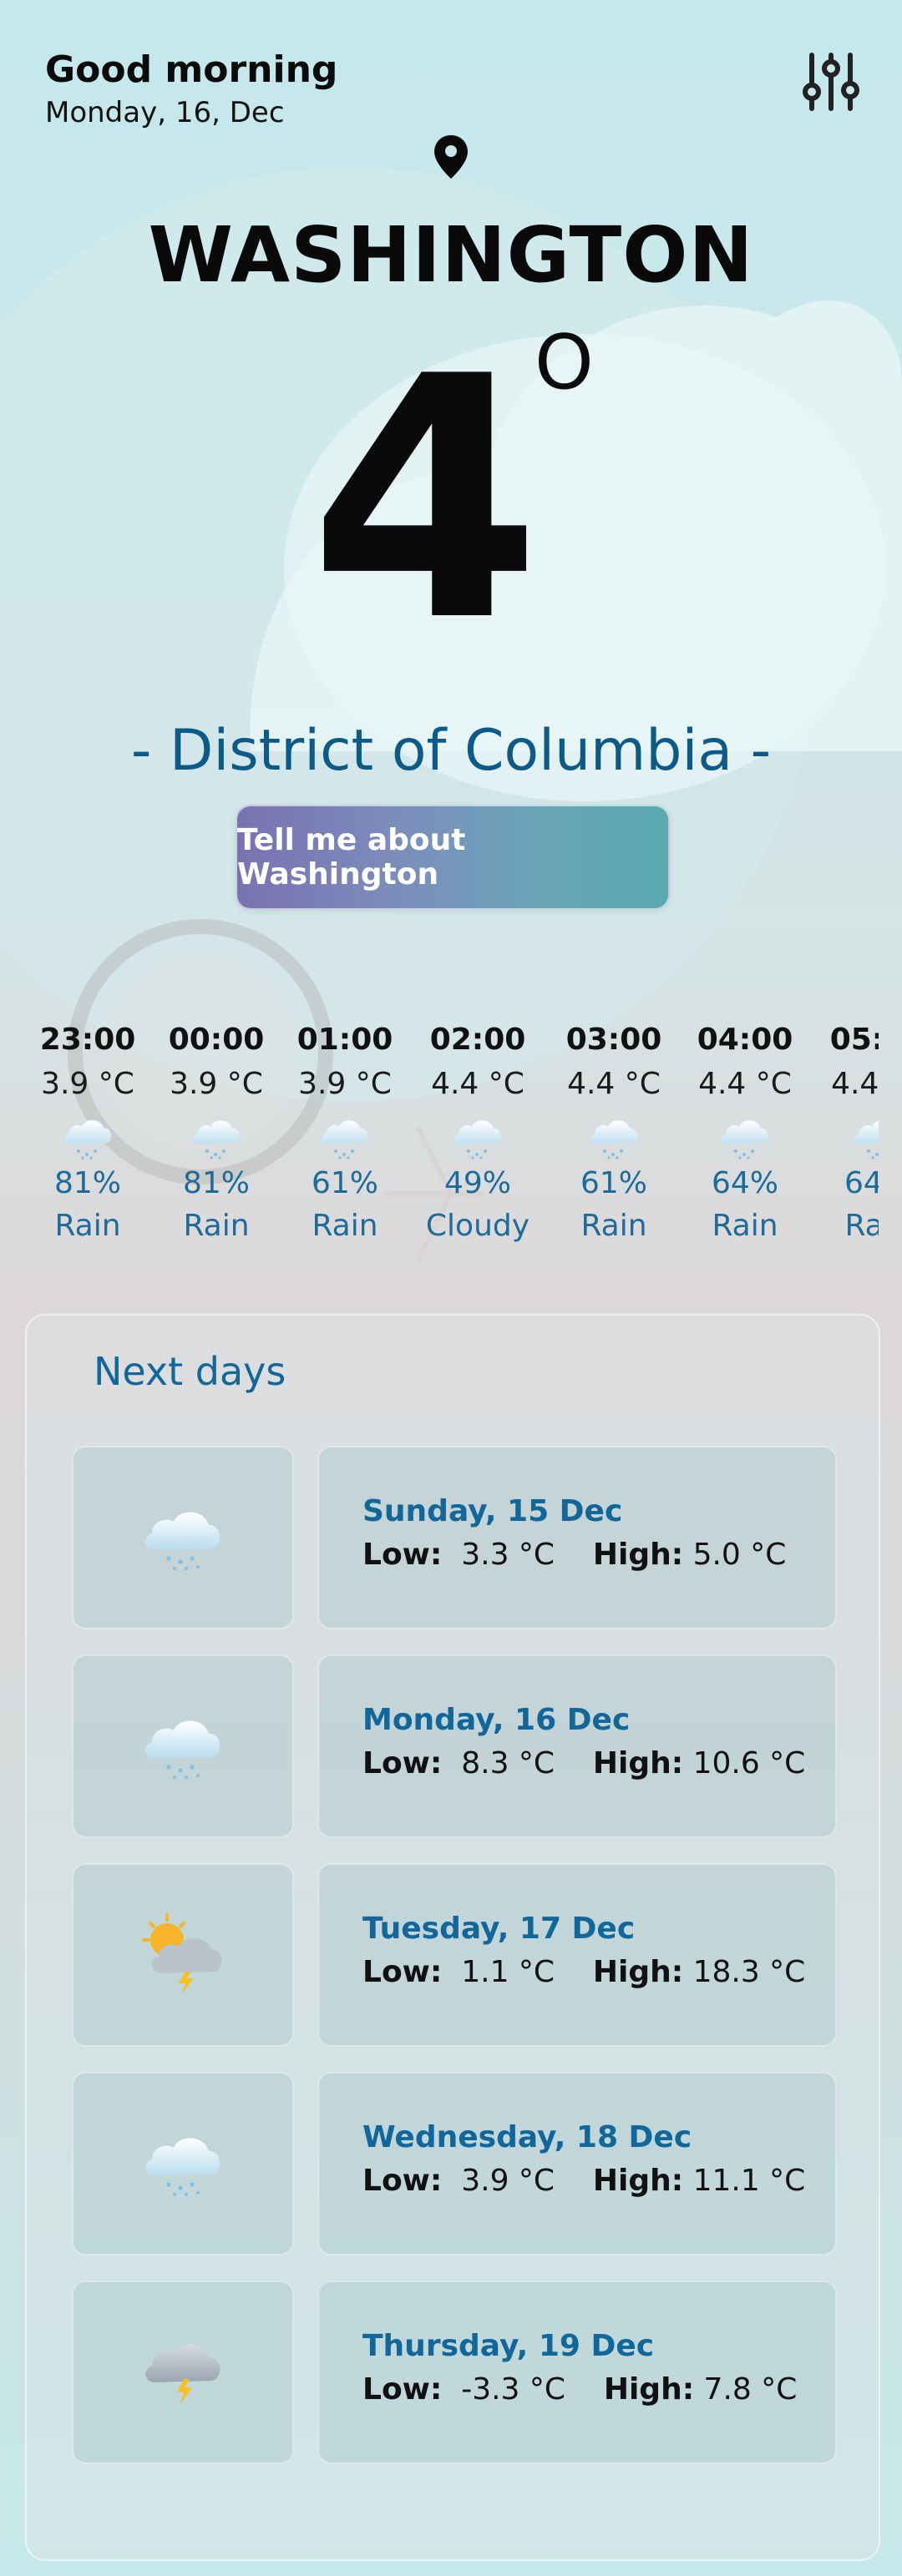 The height and width of the screenshot is (2576, 902). What do you see at coordinates (191, 69) in the screenshot?
I see `greeting-text: Good morning` at bounding box center [191, 69].